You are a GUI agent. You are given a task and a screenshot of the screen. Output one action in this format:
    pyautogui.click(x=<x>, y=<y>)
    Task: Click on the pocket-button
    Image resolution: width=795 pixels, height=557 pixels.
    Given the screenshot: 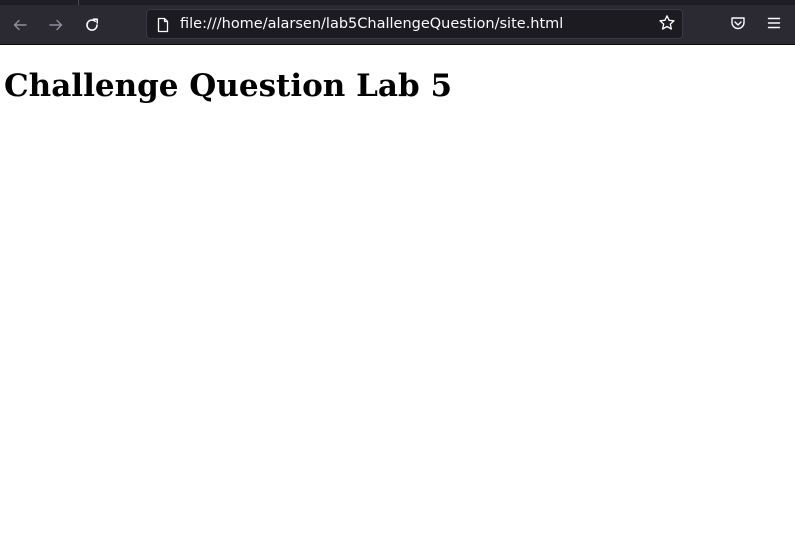 What is the action you would take?
    pyautogui.click(x=738, y=25)
    